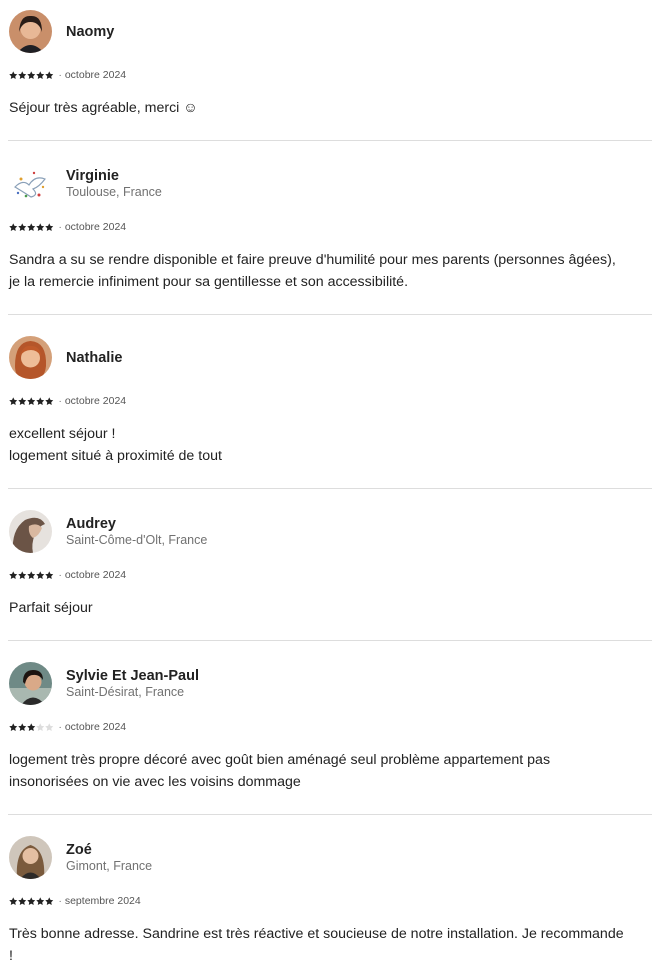  Describe the element at coordinates (125, 692) in the screenshot. I see `reviewer-location: Saint-Désirat, France` at that location.